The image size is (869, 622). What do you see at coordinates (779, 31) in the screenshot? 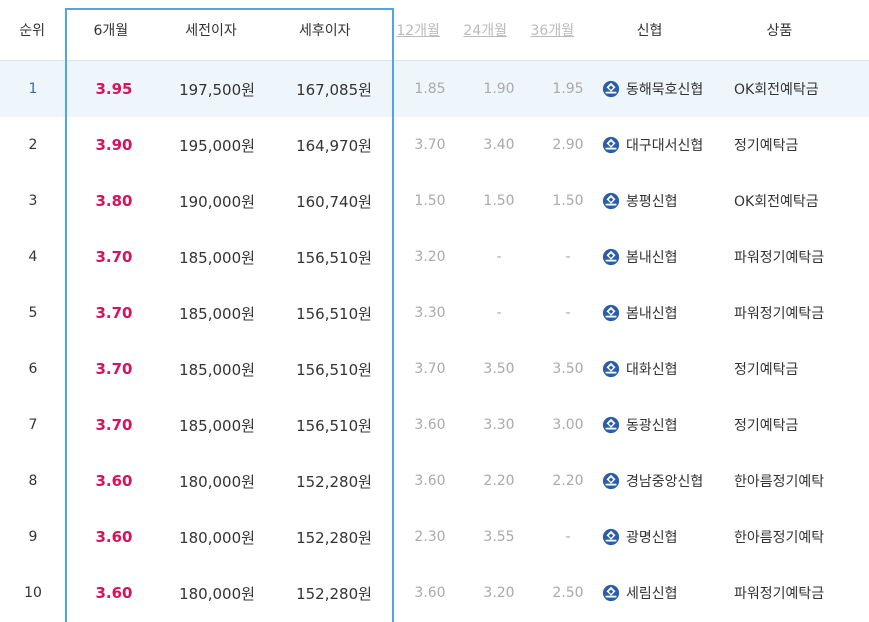
I see `header-product: 상품` at bounding box center [779, 31].